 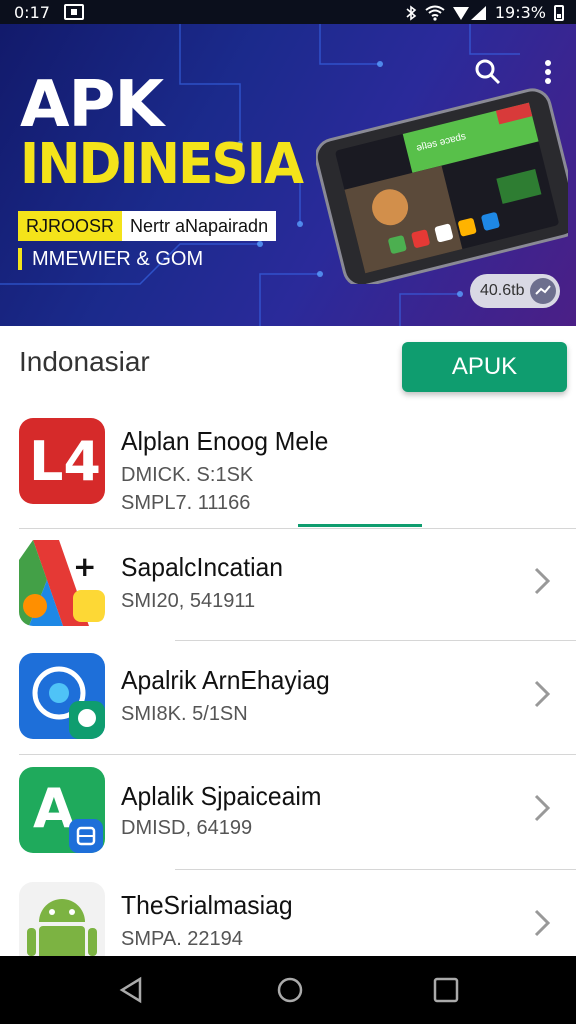 I want to click on app-name: SapalcIncatian, so click(x=202, y=567).